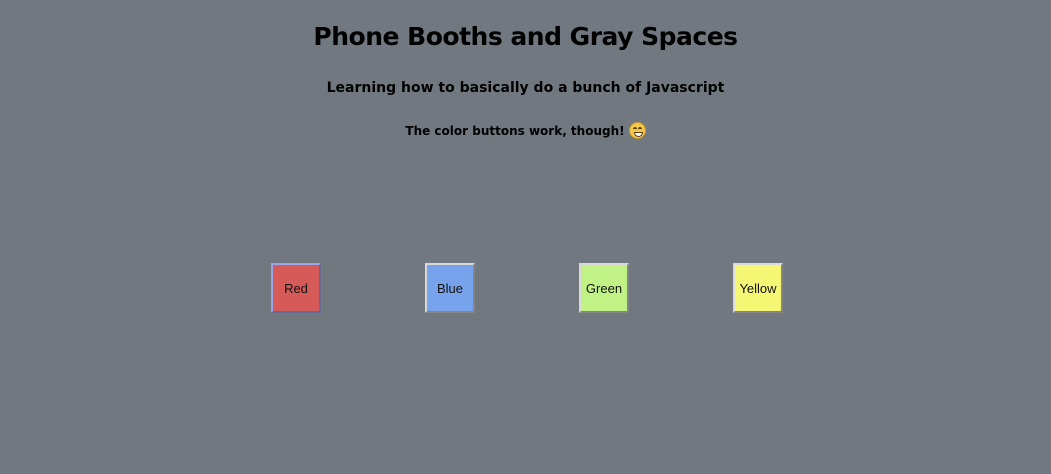 This screenshot has height=474, width=1051. I want to click on page-note: The color buttons work, though!, so click(525, 130).